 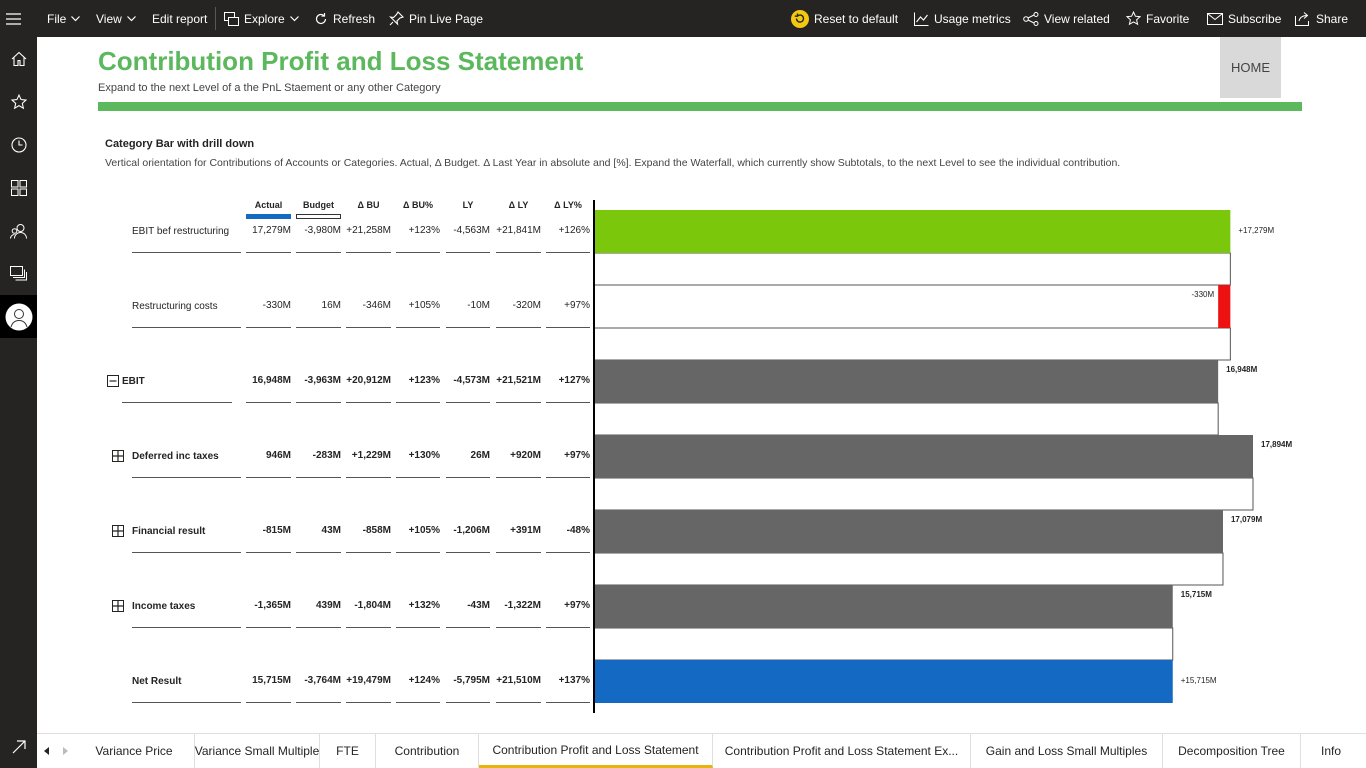 What do you see at coordinates (318, 205) in the screenshot?
I see `column-header: Budget` at bounding box center [318, 205].